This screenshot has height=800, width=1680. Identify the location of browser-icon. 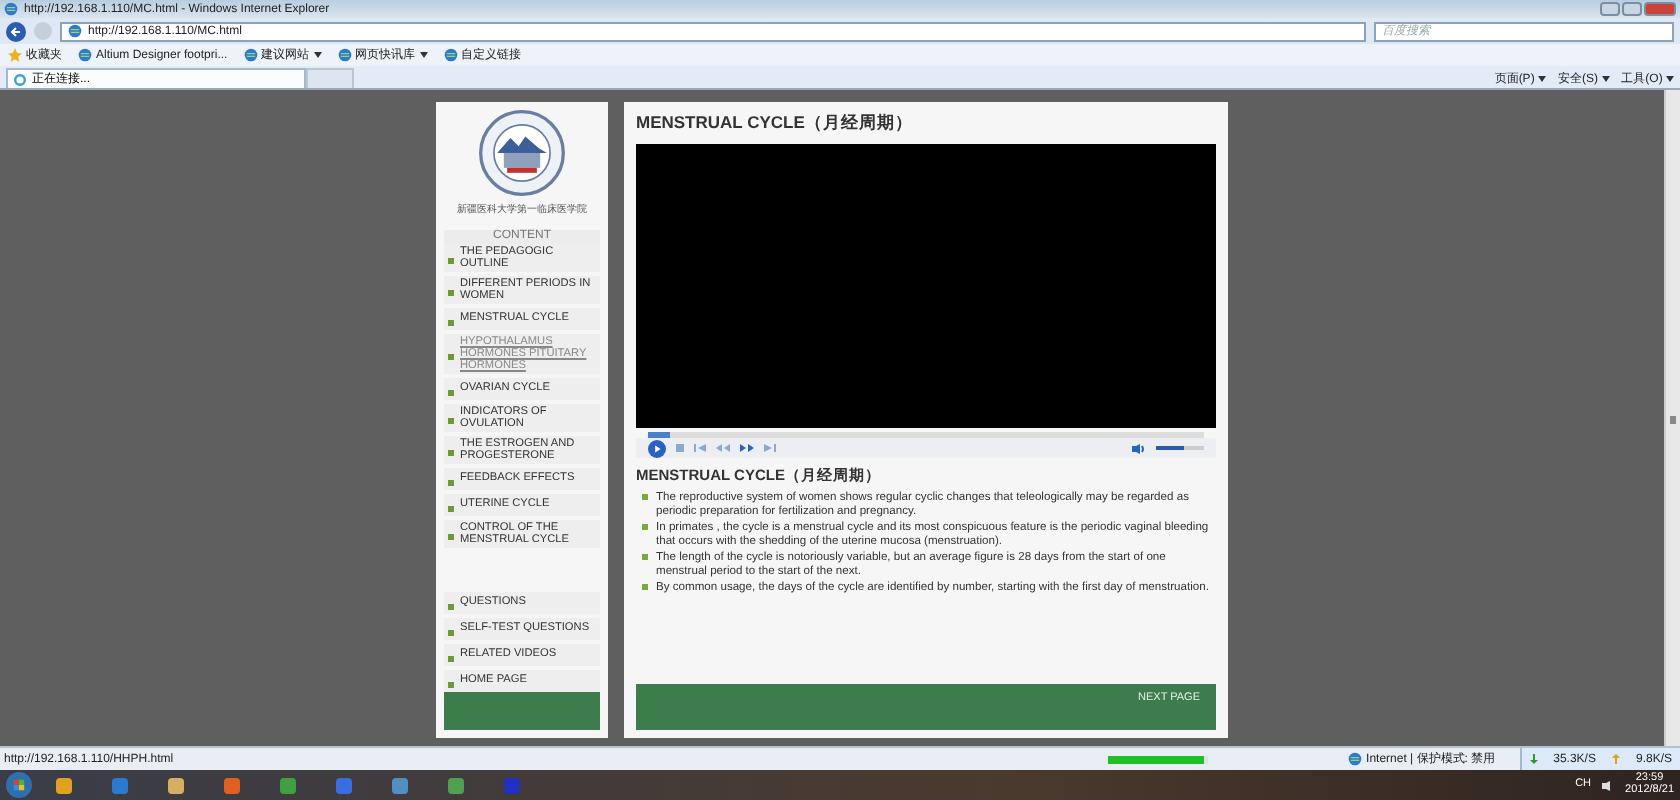
(11, 9).